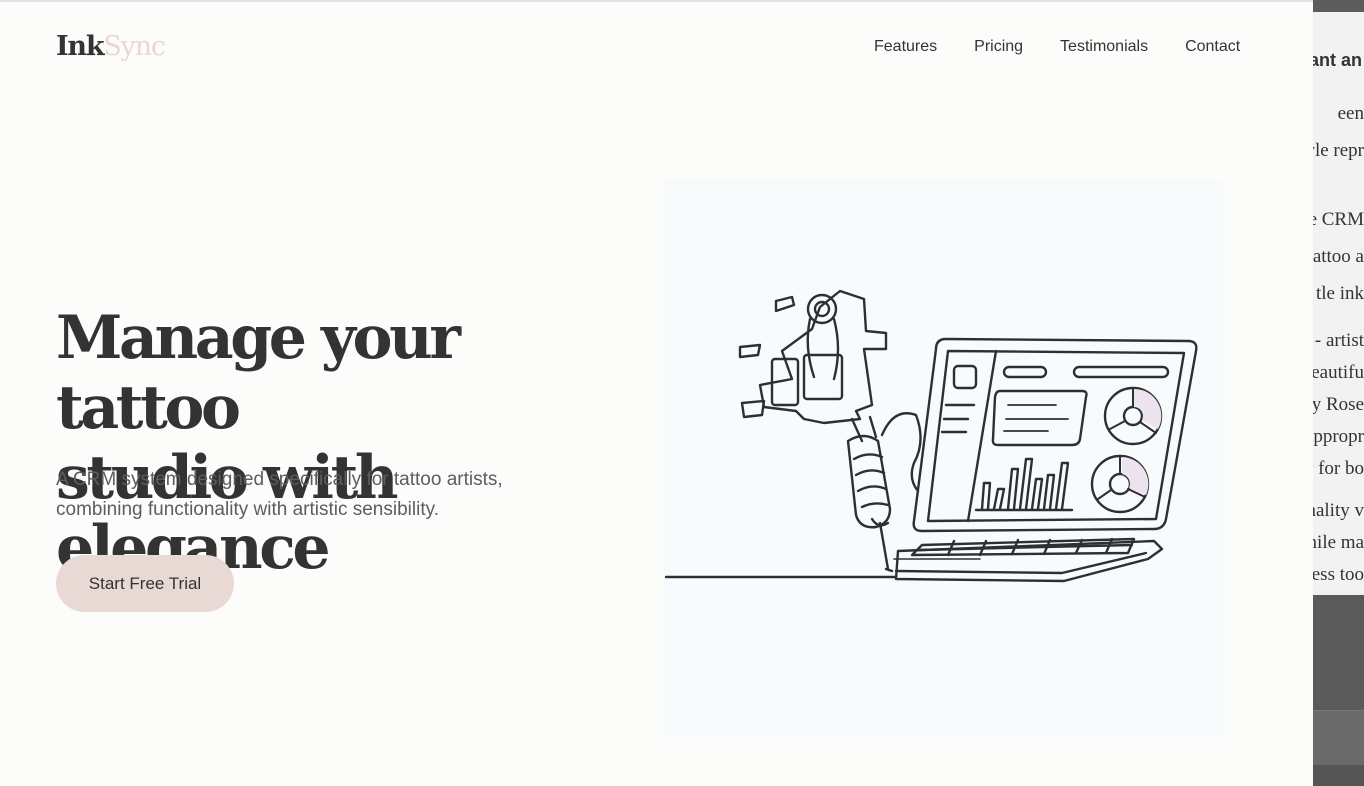 The height and width of the screenshot is (786, 1364). I want to click on main-nav: Features Pricing Testimonials Contact, so click(1057, 47).